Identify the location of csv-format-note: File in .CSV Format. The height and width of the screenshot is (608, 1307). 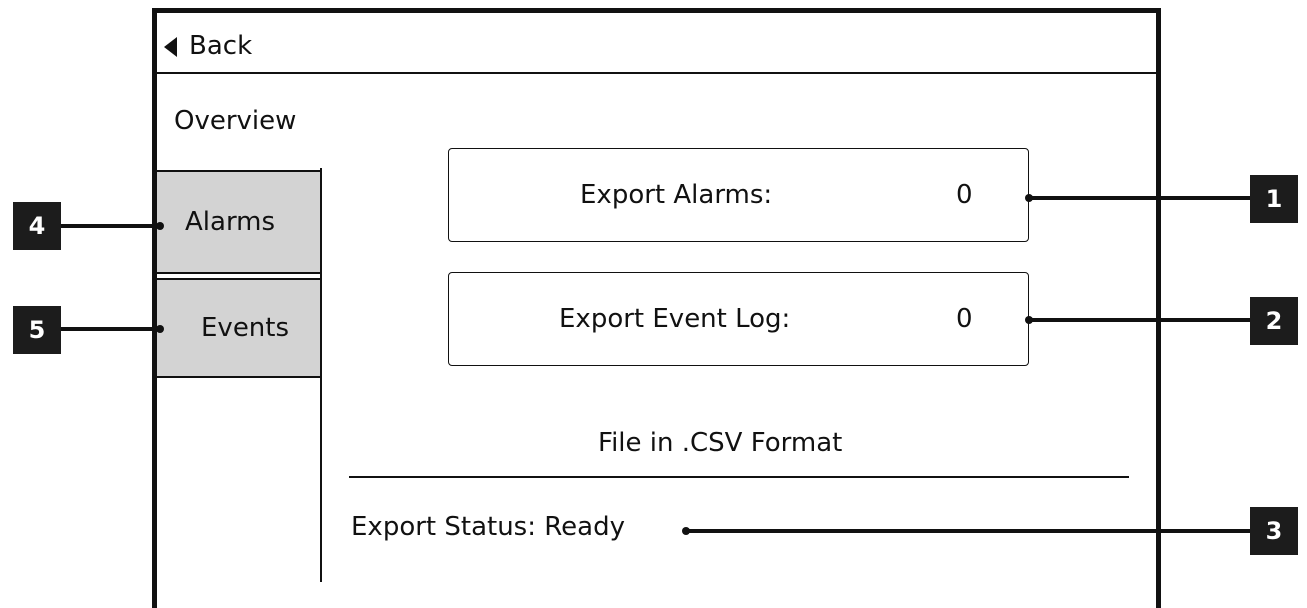
(720, 443).